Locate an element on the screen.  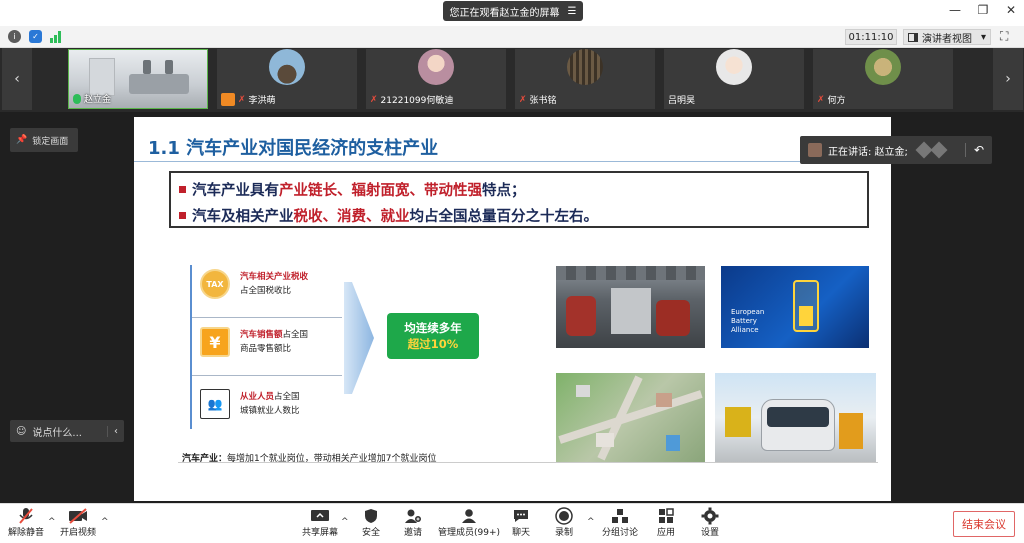
share-screen-label: 共享屏幕 is located at coordinates (320, 533).